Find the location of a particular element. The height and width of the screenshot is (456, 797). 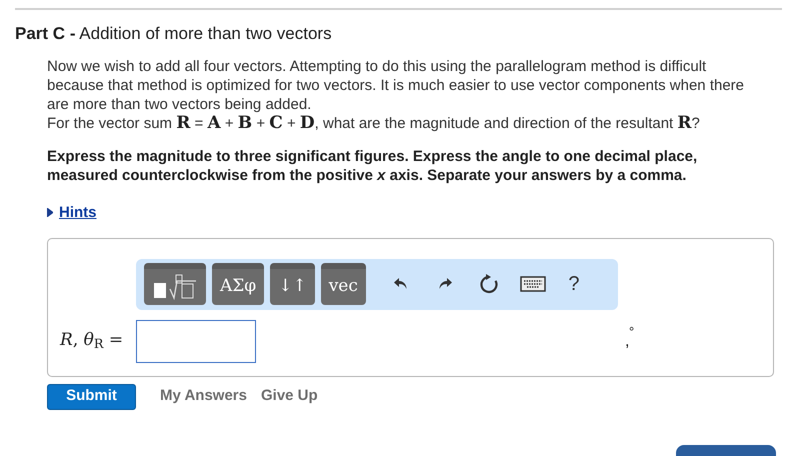

symbol-button: ΑΣφ is located at coordinates (238, 284).